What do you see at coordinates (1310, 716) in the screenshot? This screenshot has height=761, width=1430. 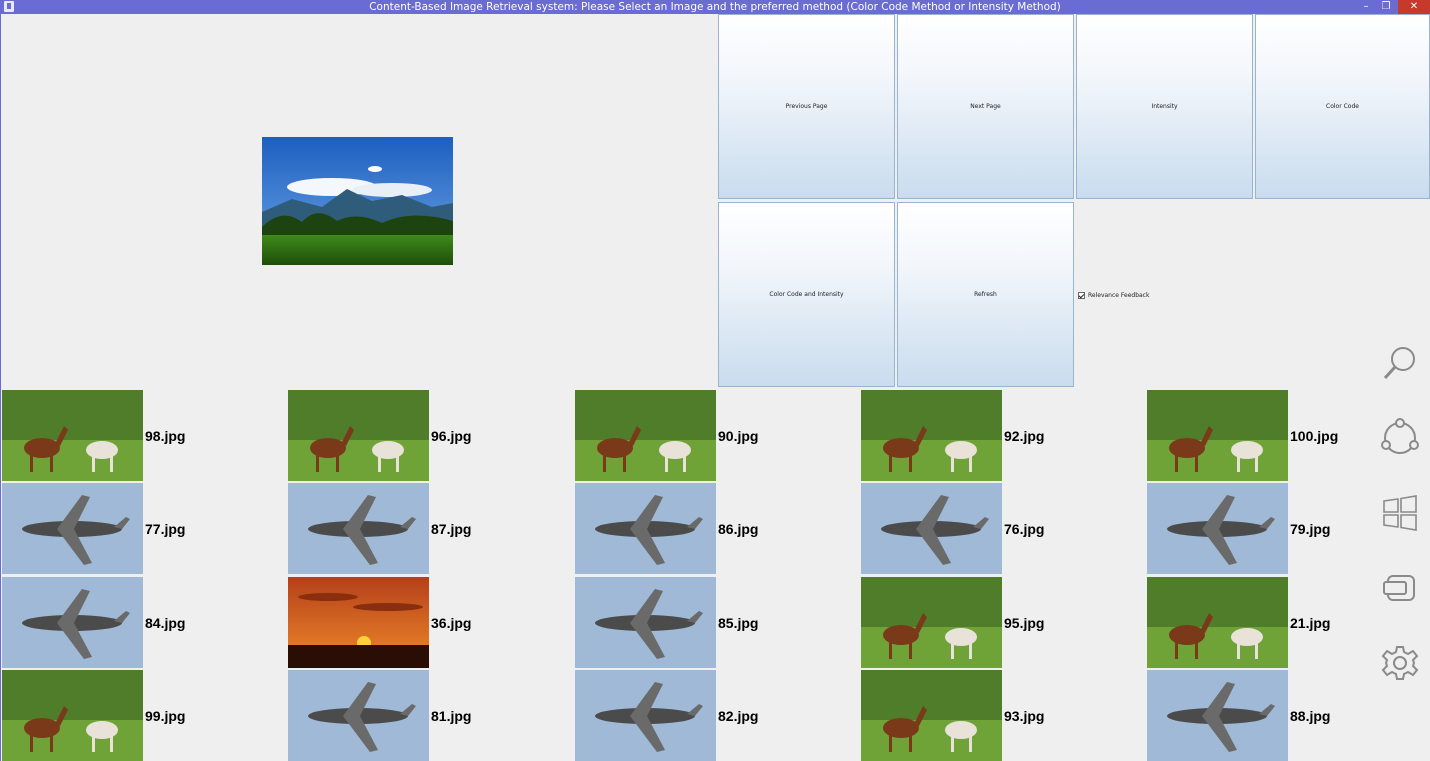 I see `result-filename: 88.jpg` at bounding box center [1310, 716].